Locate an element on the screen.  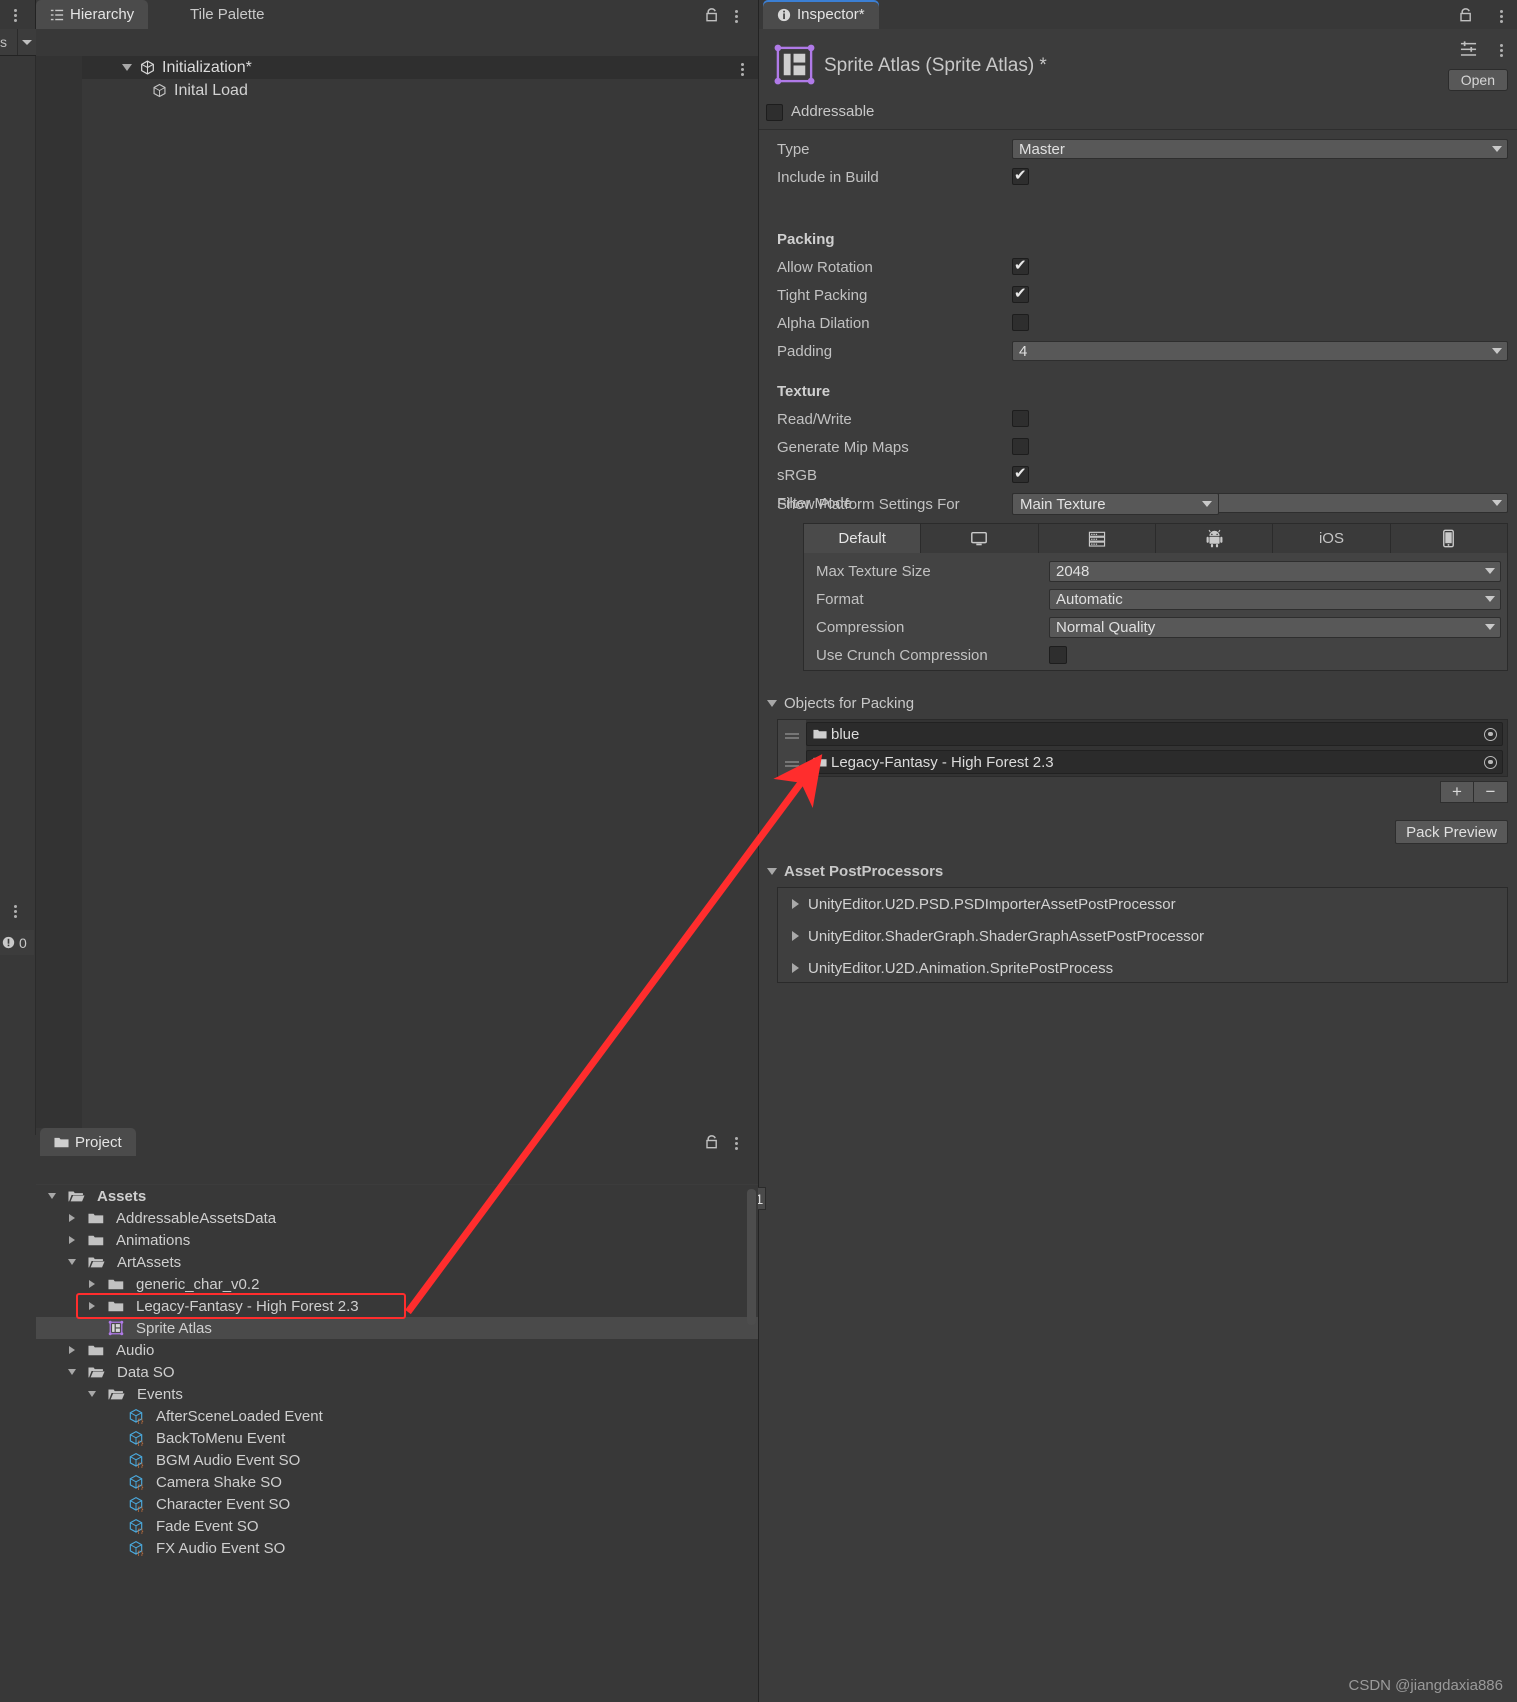
project-tree-item: {} BackToMenu Event is located at coordinates (397, 1438).